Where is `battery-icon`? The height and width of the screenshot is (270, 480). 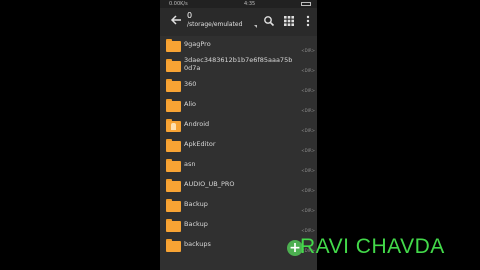
battery-icon is located at coordinates (306, 4).